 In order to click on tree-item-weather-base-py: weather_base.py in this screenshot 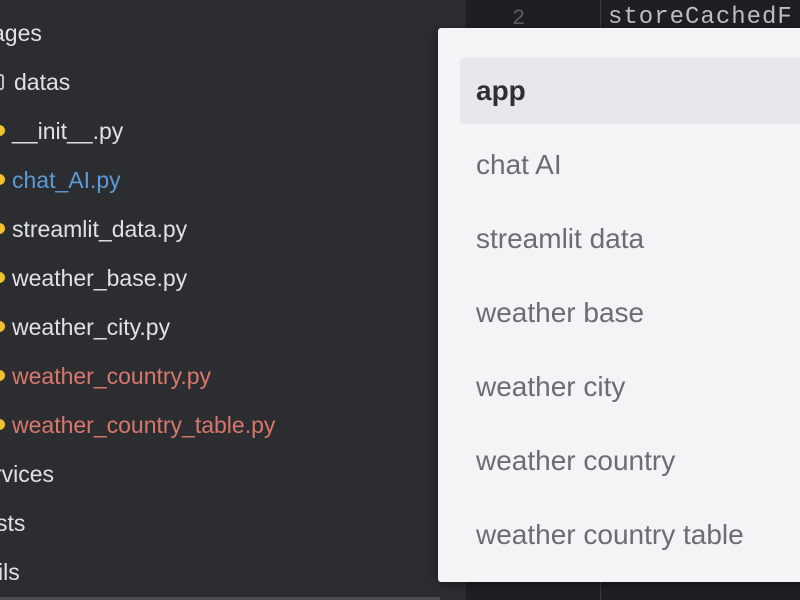, I will do `click(93, 276)`.